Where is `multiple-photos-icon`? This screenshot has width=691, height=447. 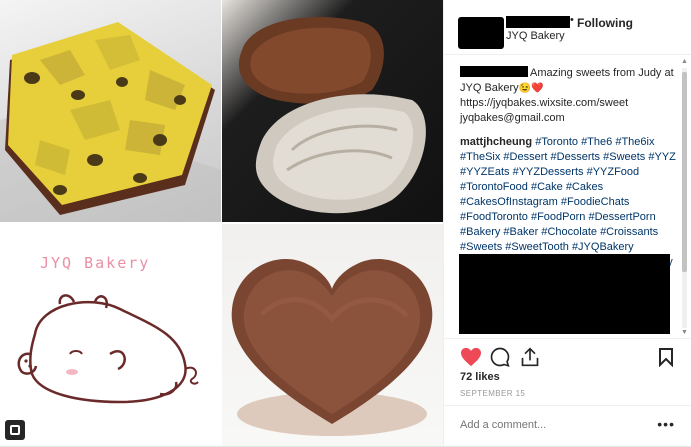 multiple-photos-icon is located at coordinates (15, 430).